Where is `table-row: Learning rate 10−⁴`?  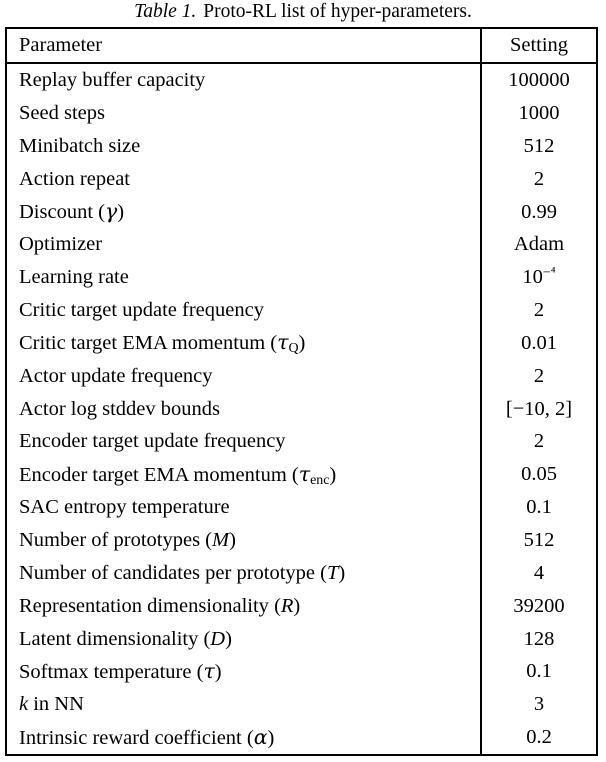 table-row: Learning rate 10−⁴ is located at coordinates (301, 277).